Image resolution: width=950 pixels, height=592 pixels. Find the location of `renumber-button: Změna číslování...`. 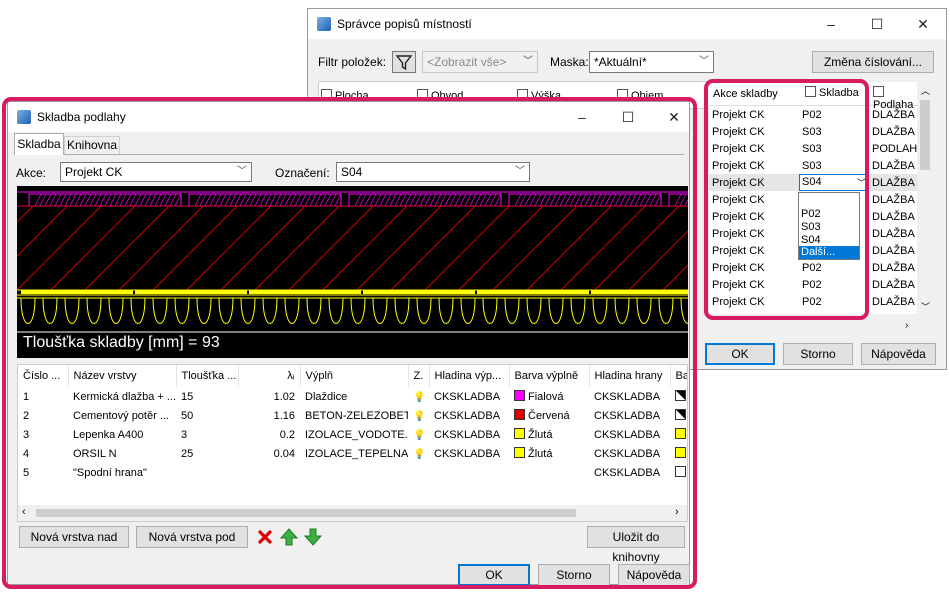

renumber-button: Změna číslování... is located at coordinates (873, 62).